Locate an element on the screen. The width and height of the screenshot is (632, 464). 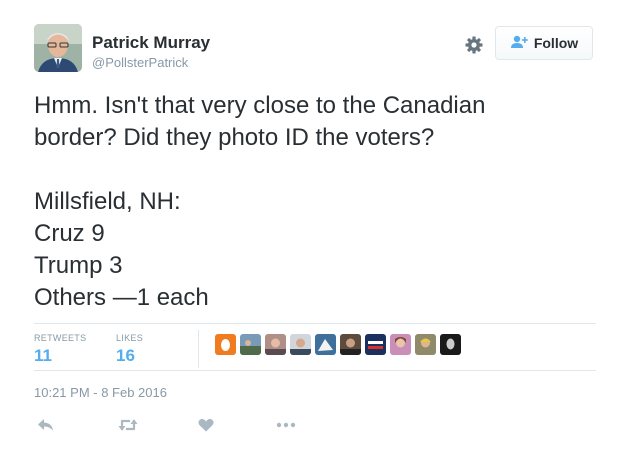
tweet-line: Cruz 9 is located at coordinates (69, 233).